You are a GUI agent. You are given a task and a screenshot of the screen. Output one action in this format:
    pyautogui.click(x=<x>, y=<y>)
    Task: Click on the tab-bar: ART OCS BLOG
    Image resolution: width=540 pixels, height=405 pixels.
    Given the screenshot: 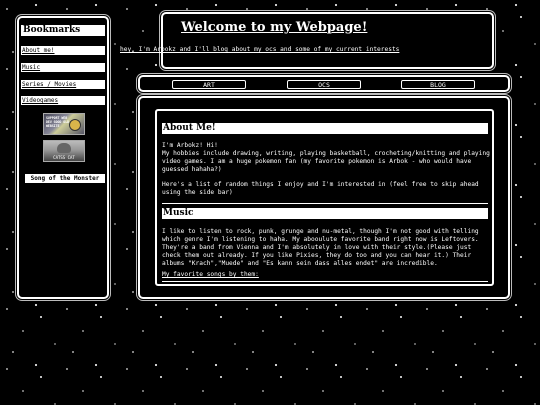 What is the action you would take?
    pyautogui.click(x=324, y=83)
    